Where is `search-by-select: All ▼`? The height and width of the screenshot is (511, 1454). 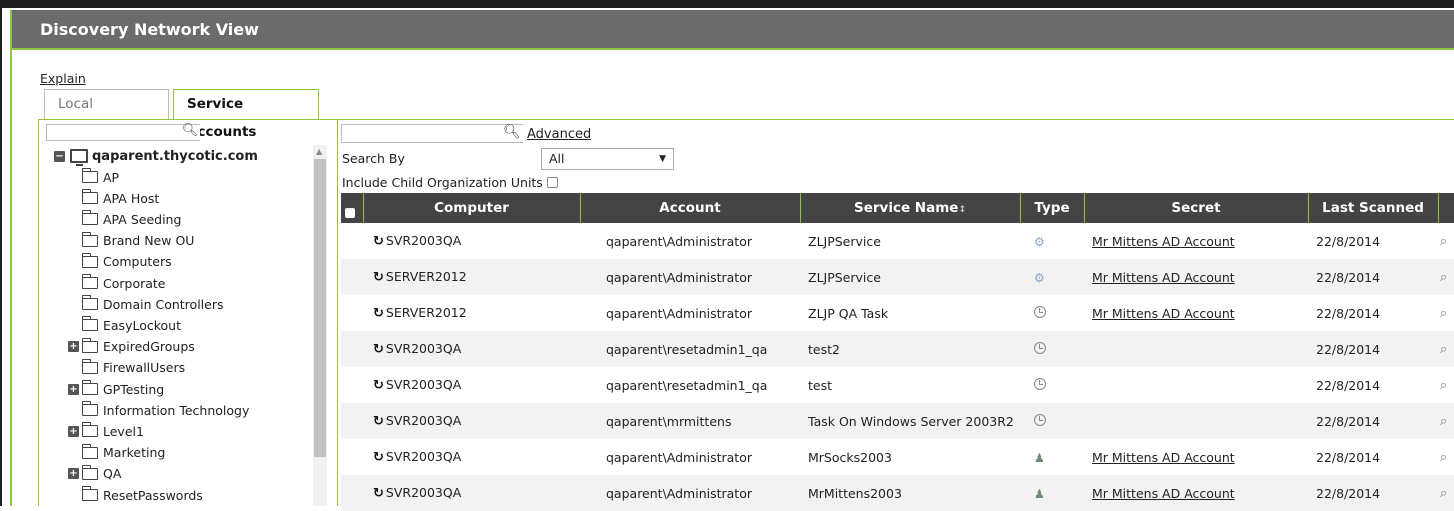
search-by-select: All ▼ is located at coordinates (607, 159).